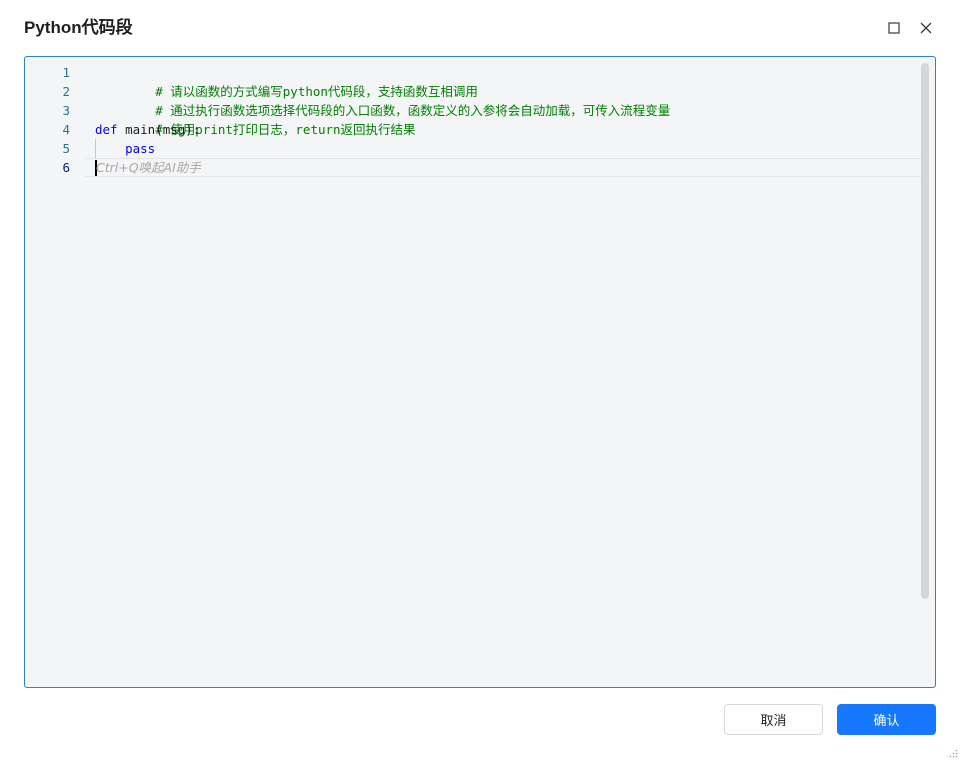  I want to click on maximize-icon, so click(894, 28).